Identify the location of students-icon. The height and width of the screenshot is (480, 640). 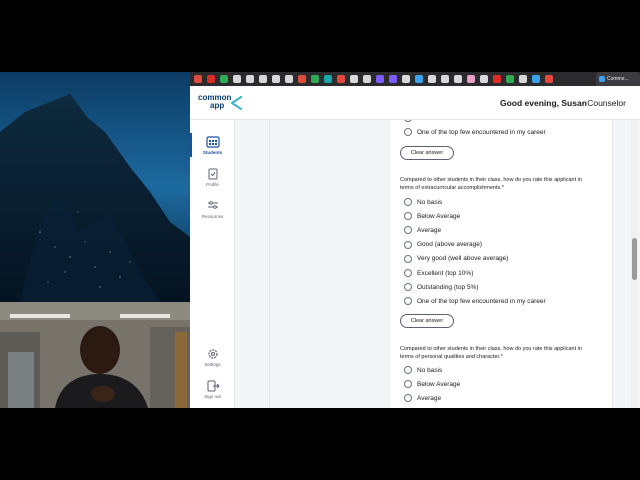
(212, 142).